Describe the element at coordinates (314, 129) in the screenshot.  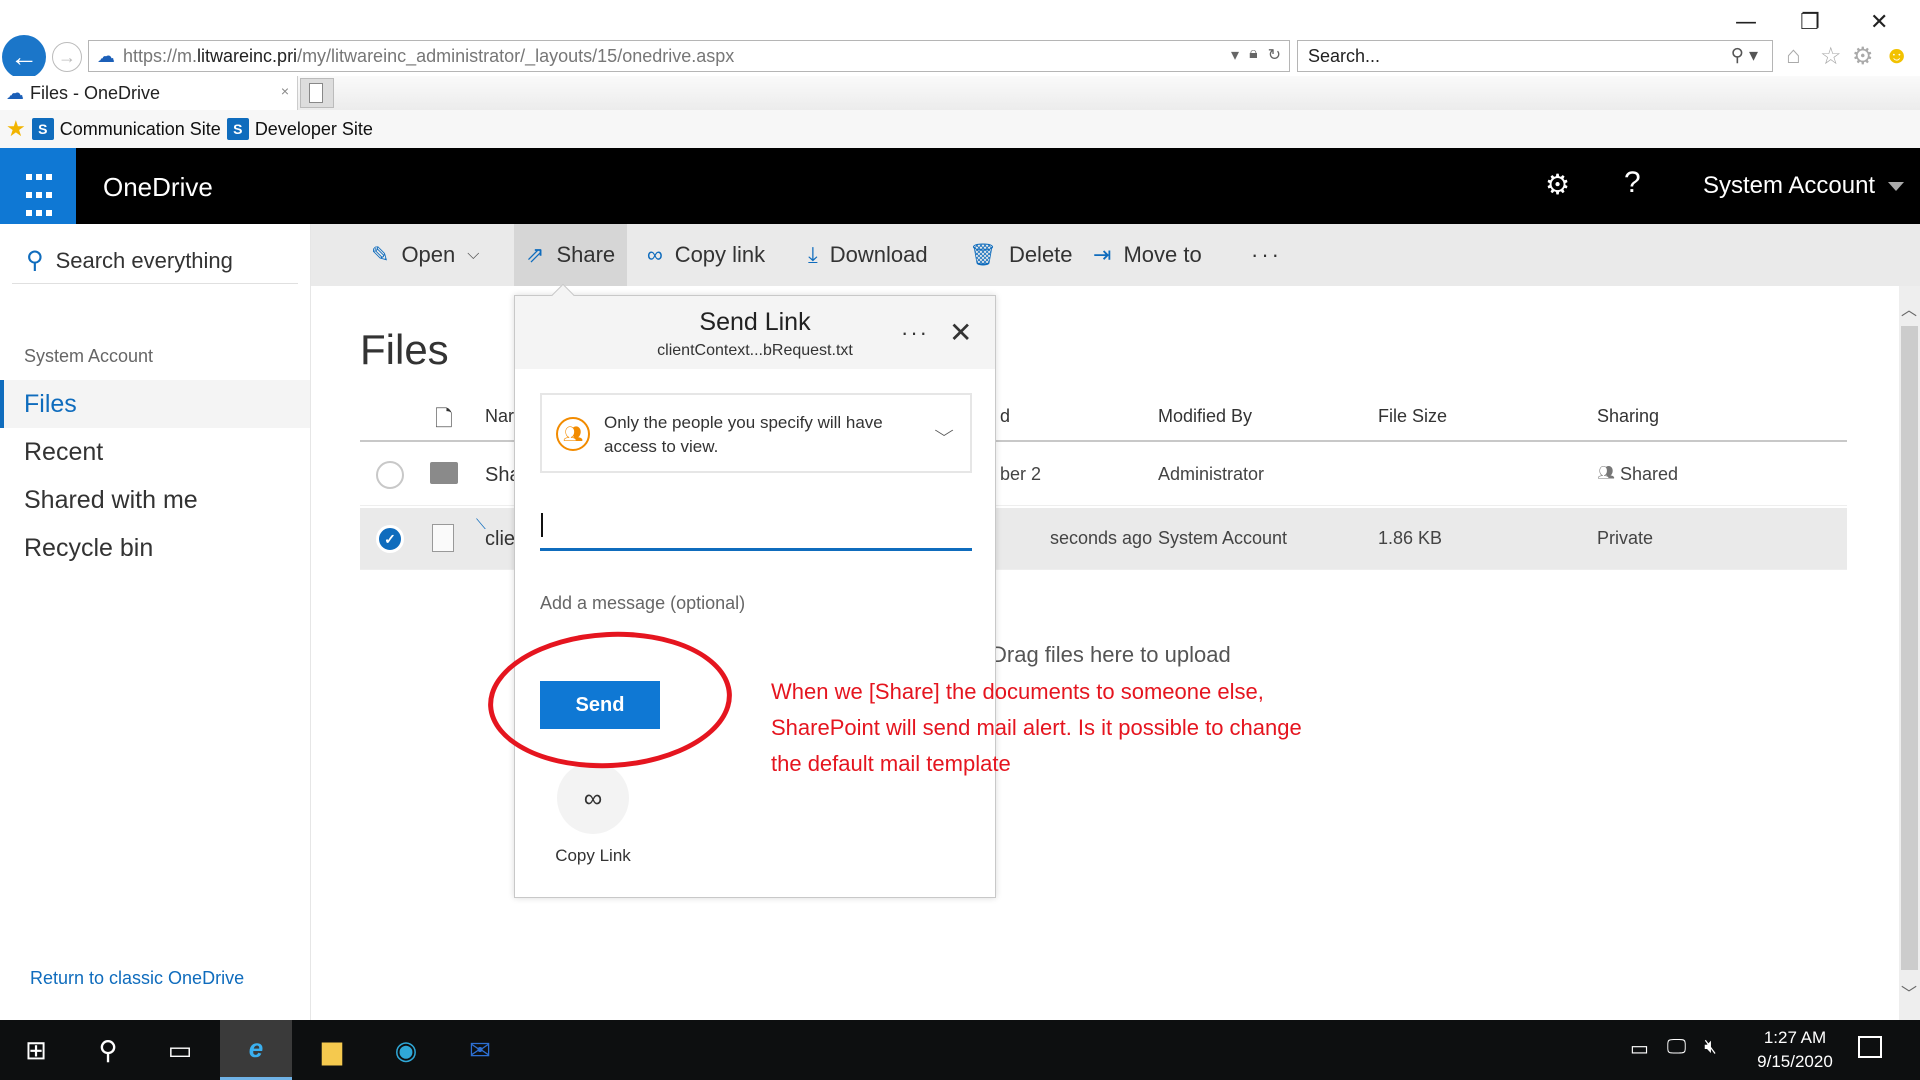
I see `bookmark-developer-site: Developer Site` at that location.